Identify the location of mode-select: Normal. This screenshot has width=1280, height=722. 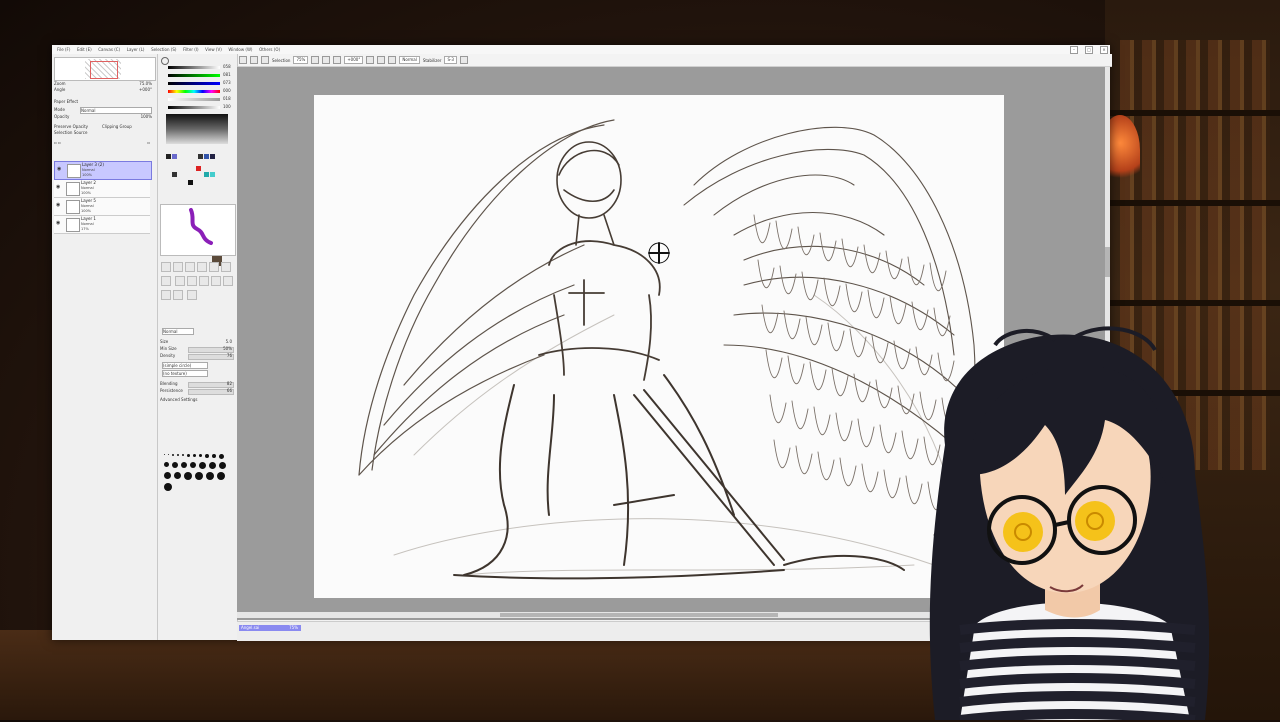
(409, 60).